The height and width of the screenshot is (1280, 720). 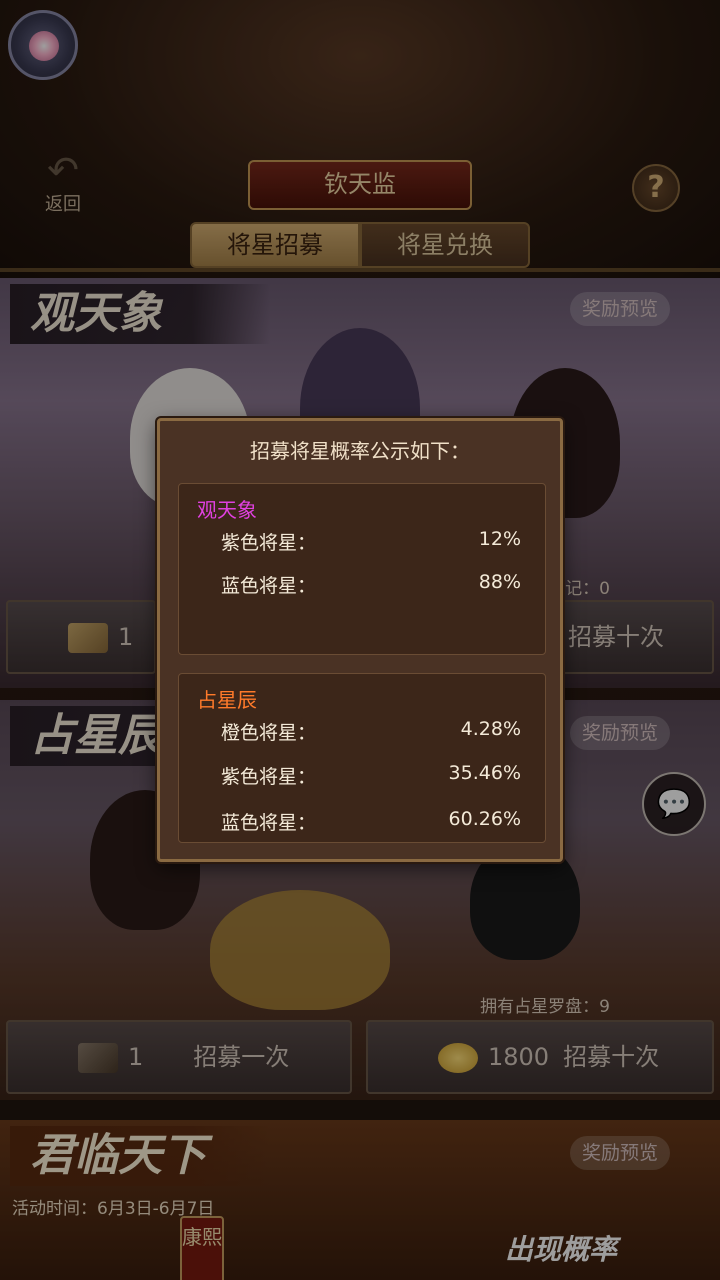 What do you see at coordinates (484, 773) in the screenshot?
I see `rarity-value: 35.46%` at bounding box center [484, 773].